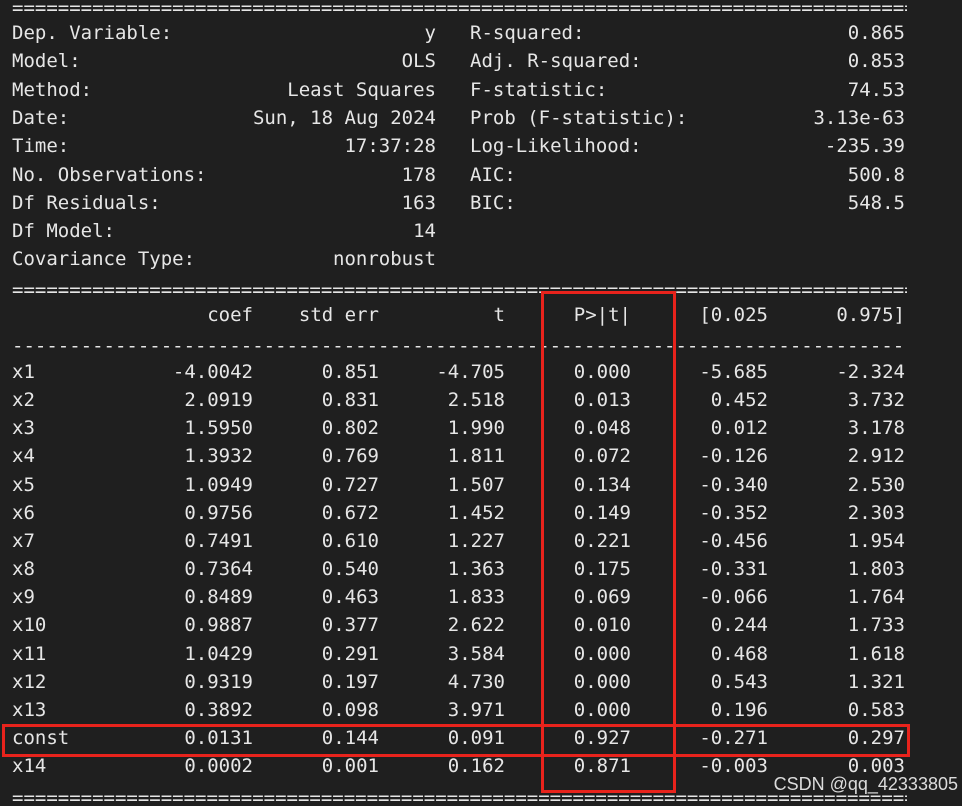 Image resolution: width=962 pixels, height=806 pixels. What do you see at coordinates (876, 737) in the screenshot?
I see `table-cell: 0.297` at bounding box center [876, 737].